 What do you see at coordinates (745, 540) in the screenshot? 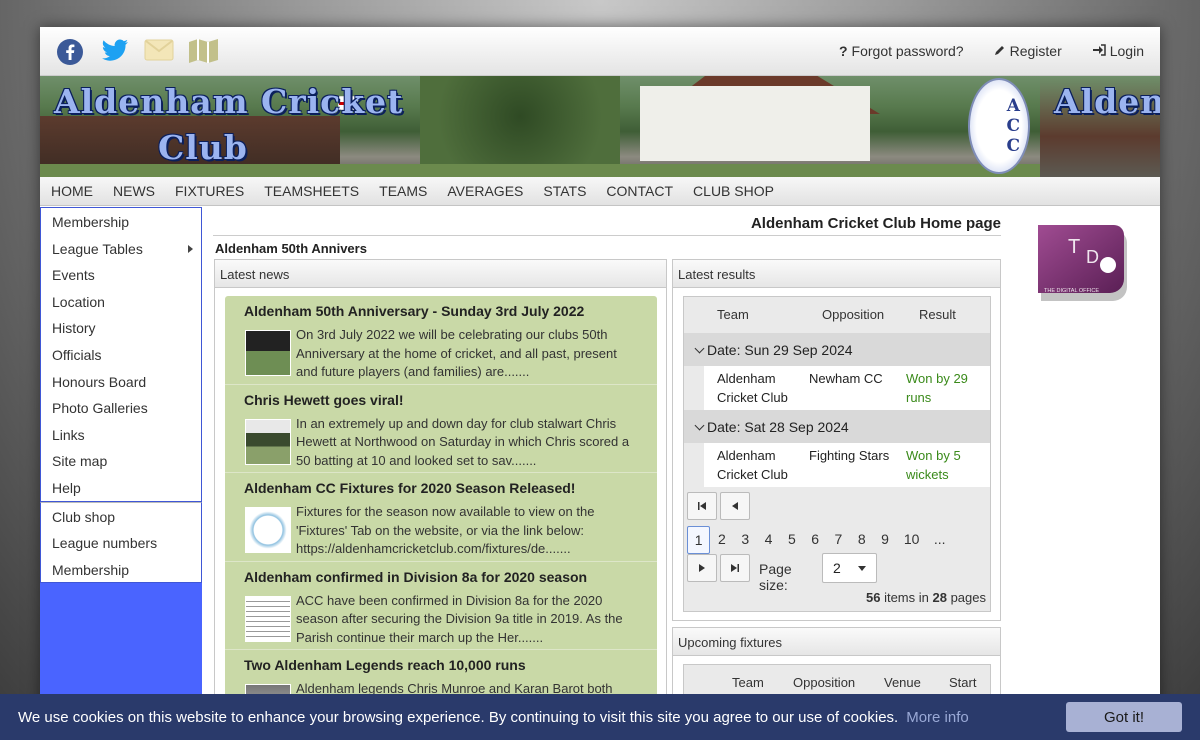
I see `page-number: 3` at bounding box center [745, 540].